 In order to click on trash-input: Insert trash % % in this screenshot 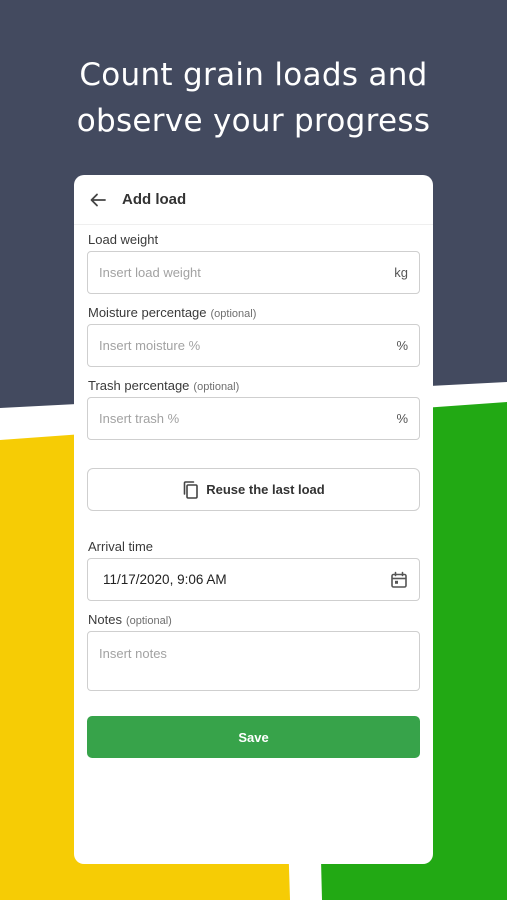, I will do `click(253, 418)`.